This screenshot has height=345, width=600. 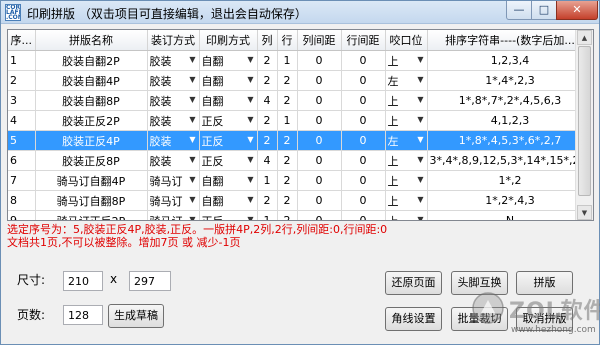 I want to click on table-row: 2 胶装自翻4P 胶装 ▼ 自翻 ▼ 2 2 0 0 左 ▼ 1*,4*,2,3, so click(x=300, y=80).